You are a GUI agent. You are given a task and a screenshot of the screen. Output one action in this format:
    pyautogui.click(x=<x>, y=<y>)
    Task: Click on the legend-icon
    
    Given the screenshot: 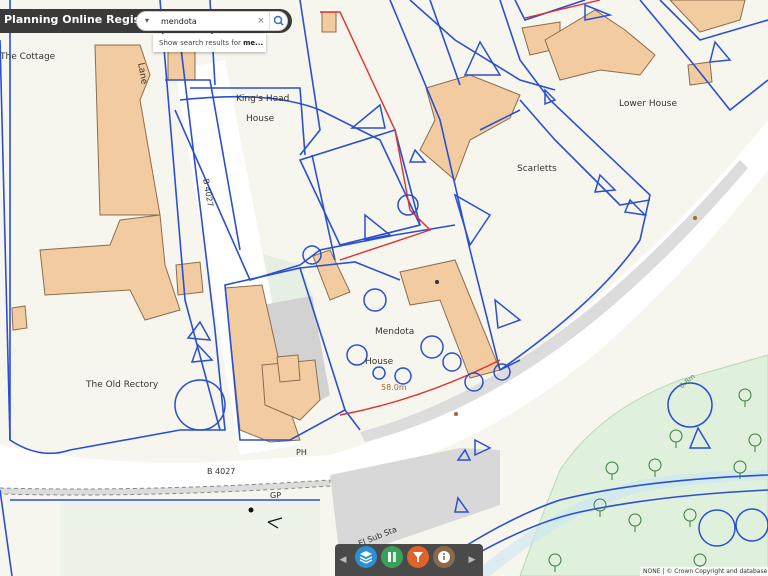 What is the action you would take?
    pyautogui.click(x=392, y=557)
    